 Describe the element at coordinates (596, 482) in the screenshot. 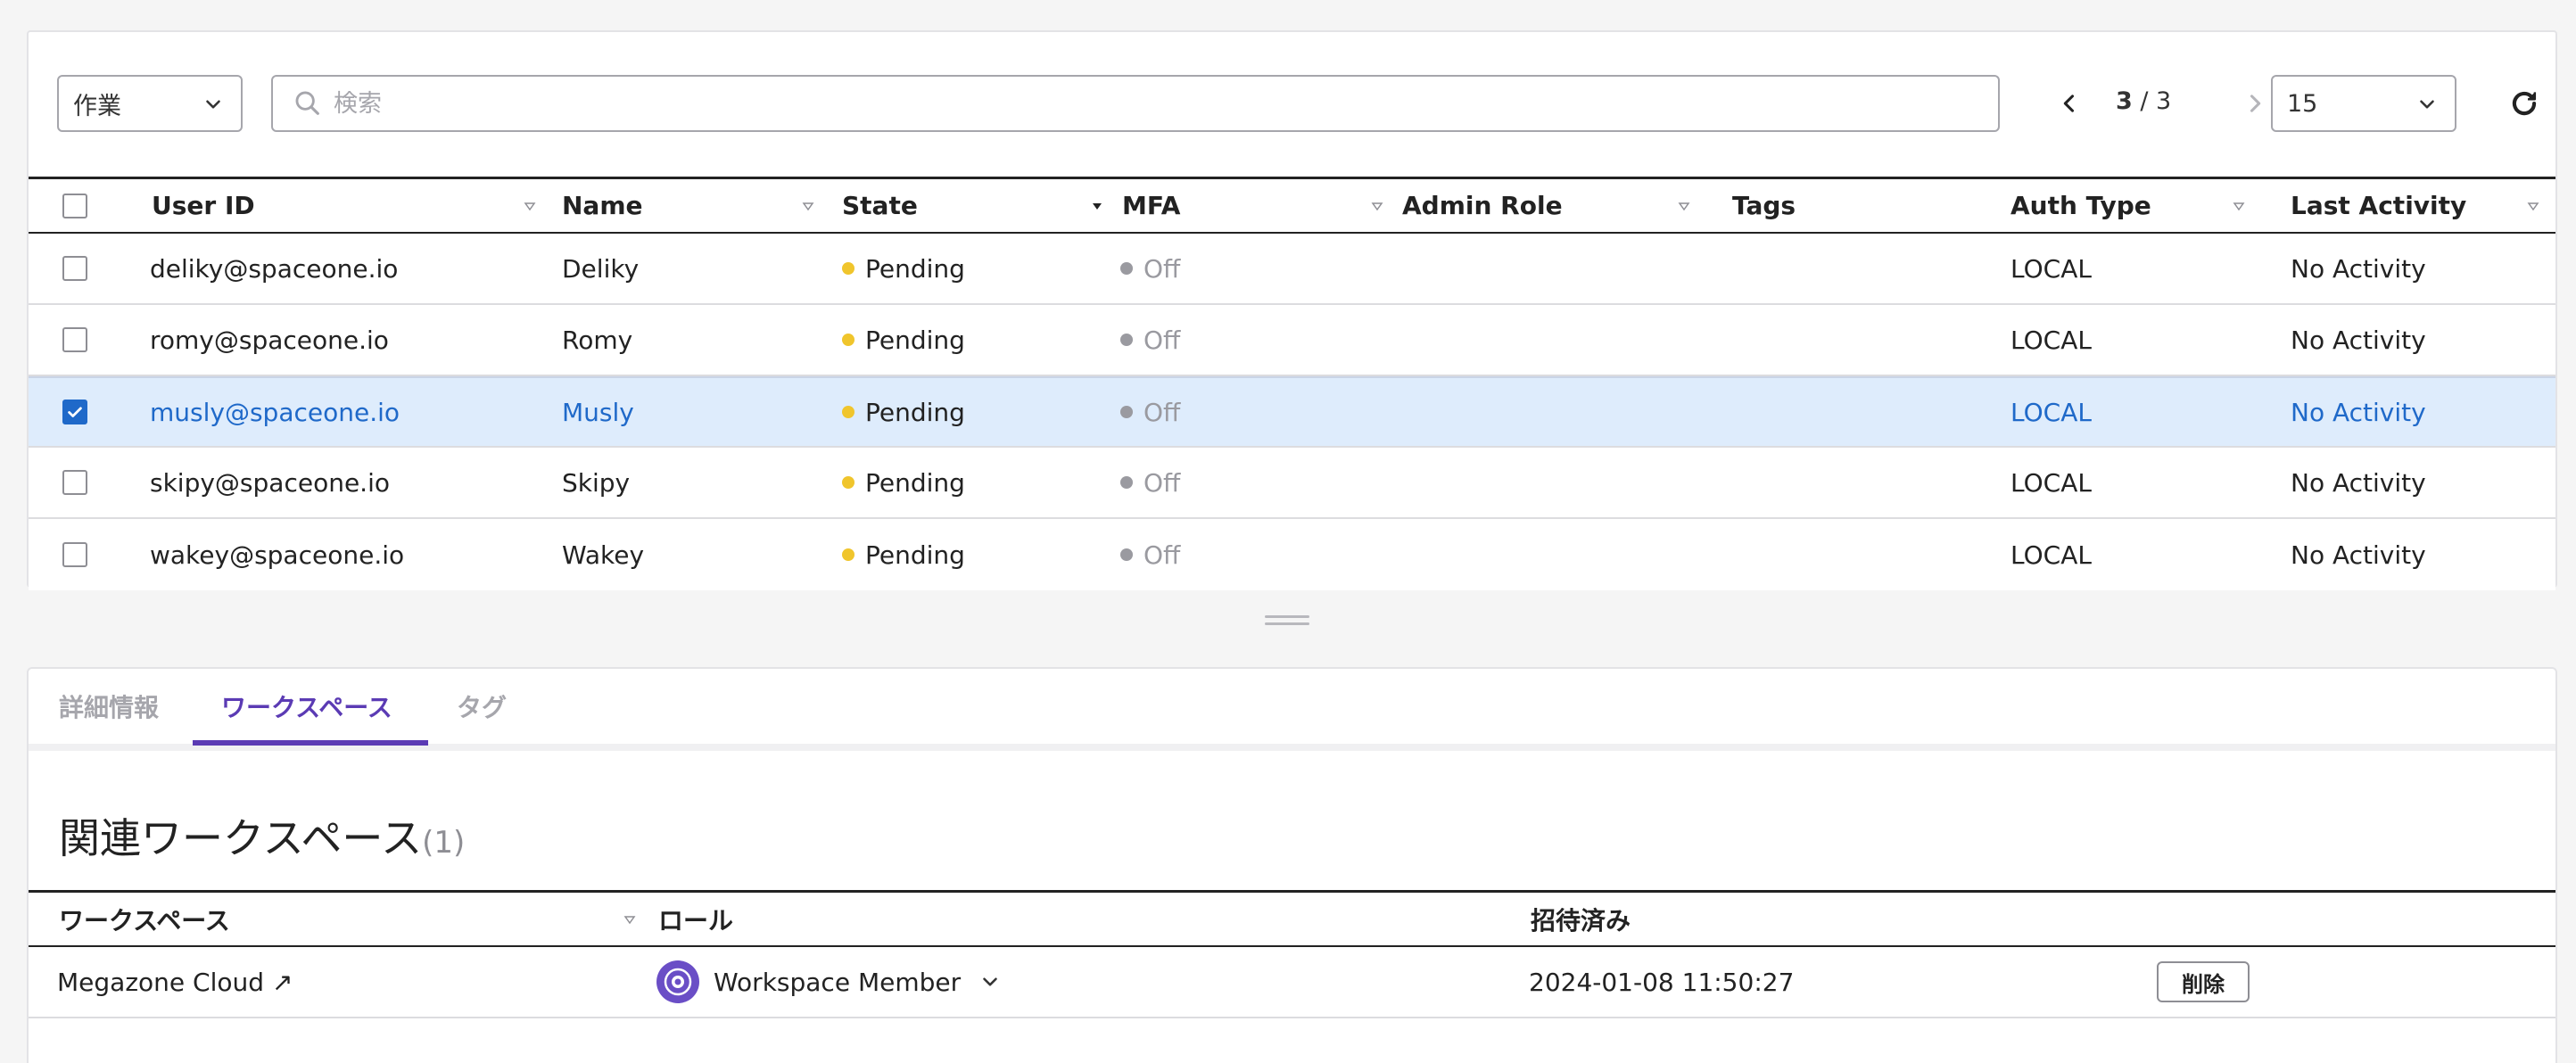

I see `cell-name: Skipy` at that location.